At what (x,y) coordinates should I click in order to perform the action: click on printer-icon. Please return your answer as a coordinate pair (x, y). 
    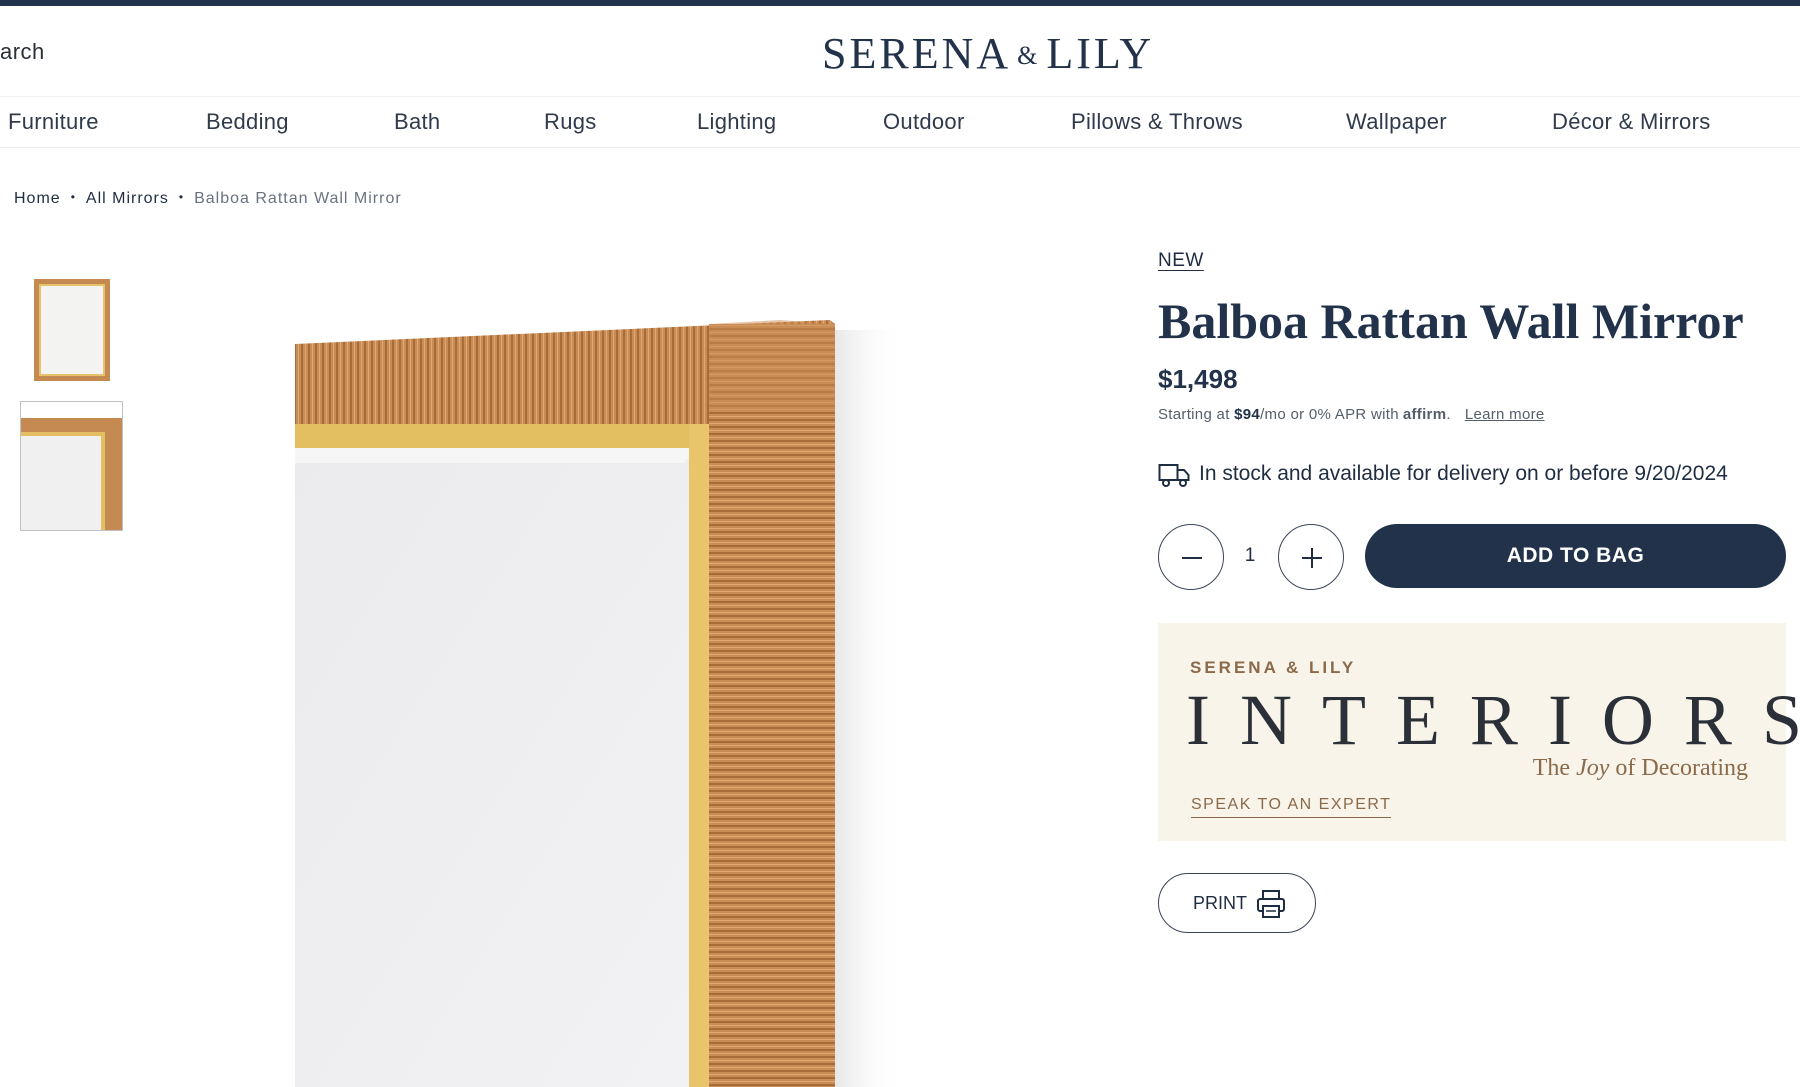
    Looking at the image, I should click on (1271, 904).